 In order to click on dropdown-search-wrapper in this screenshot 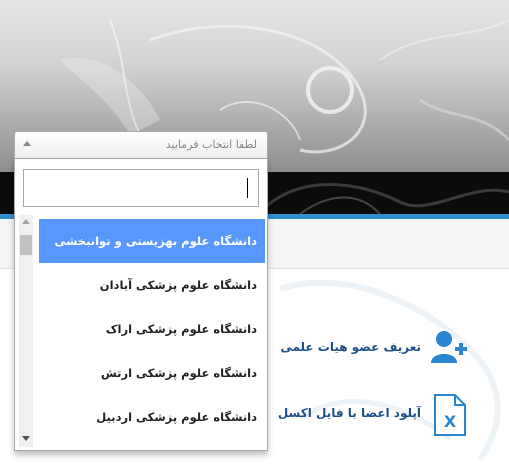, I will do `click(141, 188)`.